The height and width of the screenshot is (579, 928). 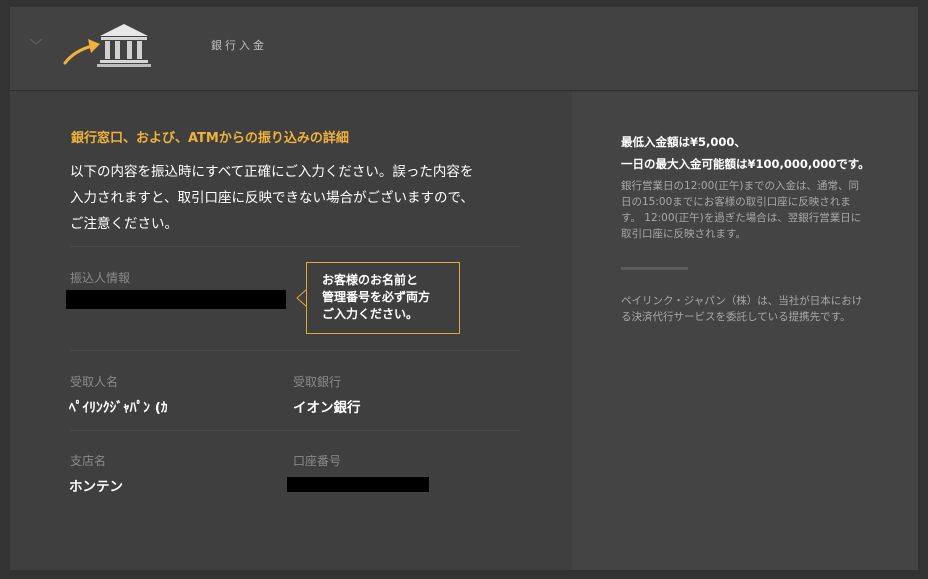 What do you see at coordinates (118, 408) in the screenshot?
I see `recipient-value: ﾍﾟｲﾘﾝｸｼﾞｬﾊﾟﾝ (ｶ` at bounding box center [118, 408].